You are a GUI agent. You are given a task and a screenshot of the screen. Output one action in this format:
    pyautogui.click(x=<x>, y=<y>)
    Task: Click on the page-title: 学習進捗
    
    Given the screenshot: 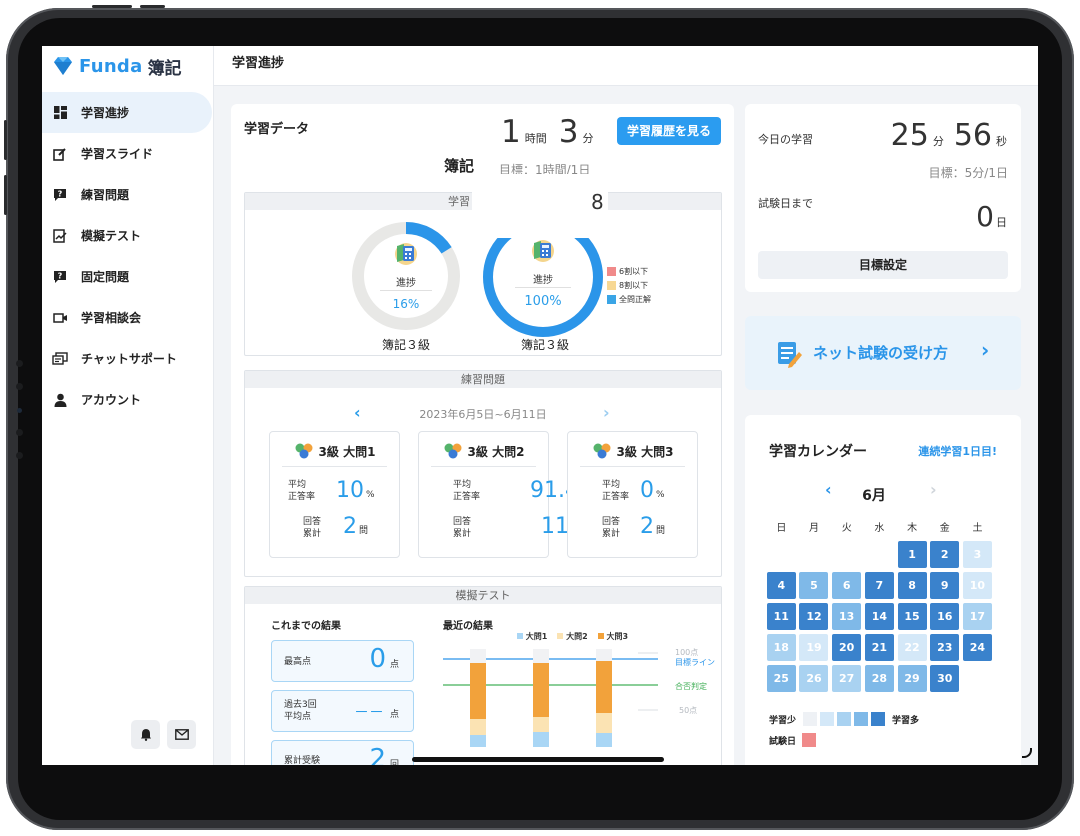 What is the action you would take?
    pyautogui.click(x=258, y=63)
    